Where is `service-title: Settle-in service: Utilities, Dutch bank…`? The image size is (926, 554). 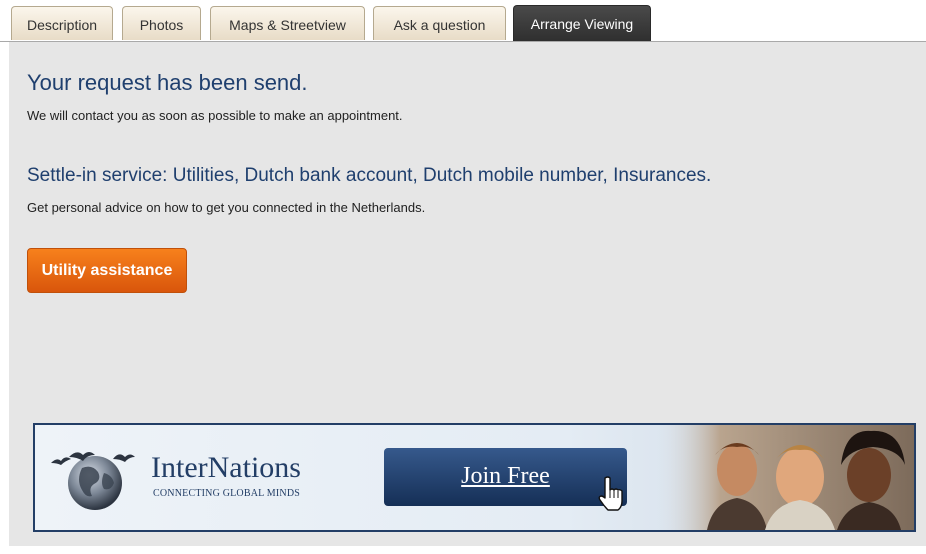
service-title: Settle-in service: Utilities, Dutch bank… is located at coordinates (369, 175).